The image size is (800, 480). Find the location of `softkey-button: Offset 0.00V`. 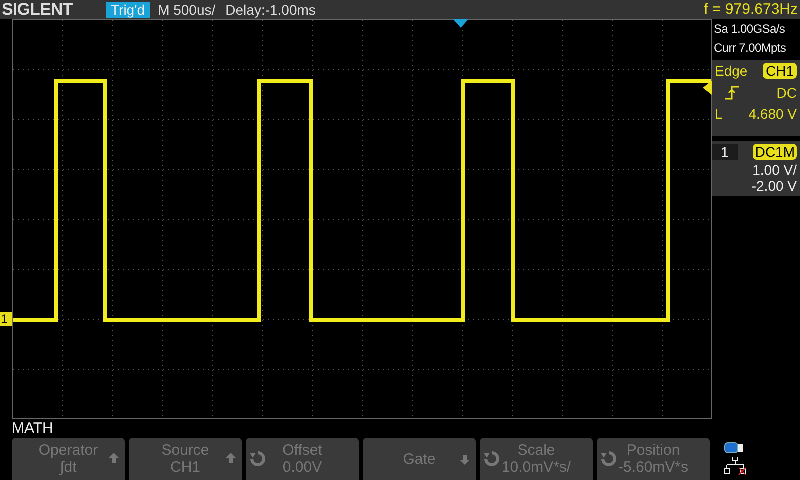

softkey-button: Offset 0.00V is located at coordinates (302, 459).